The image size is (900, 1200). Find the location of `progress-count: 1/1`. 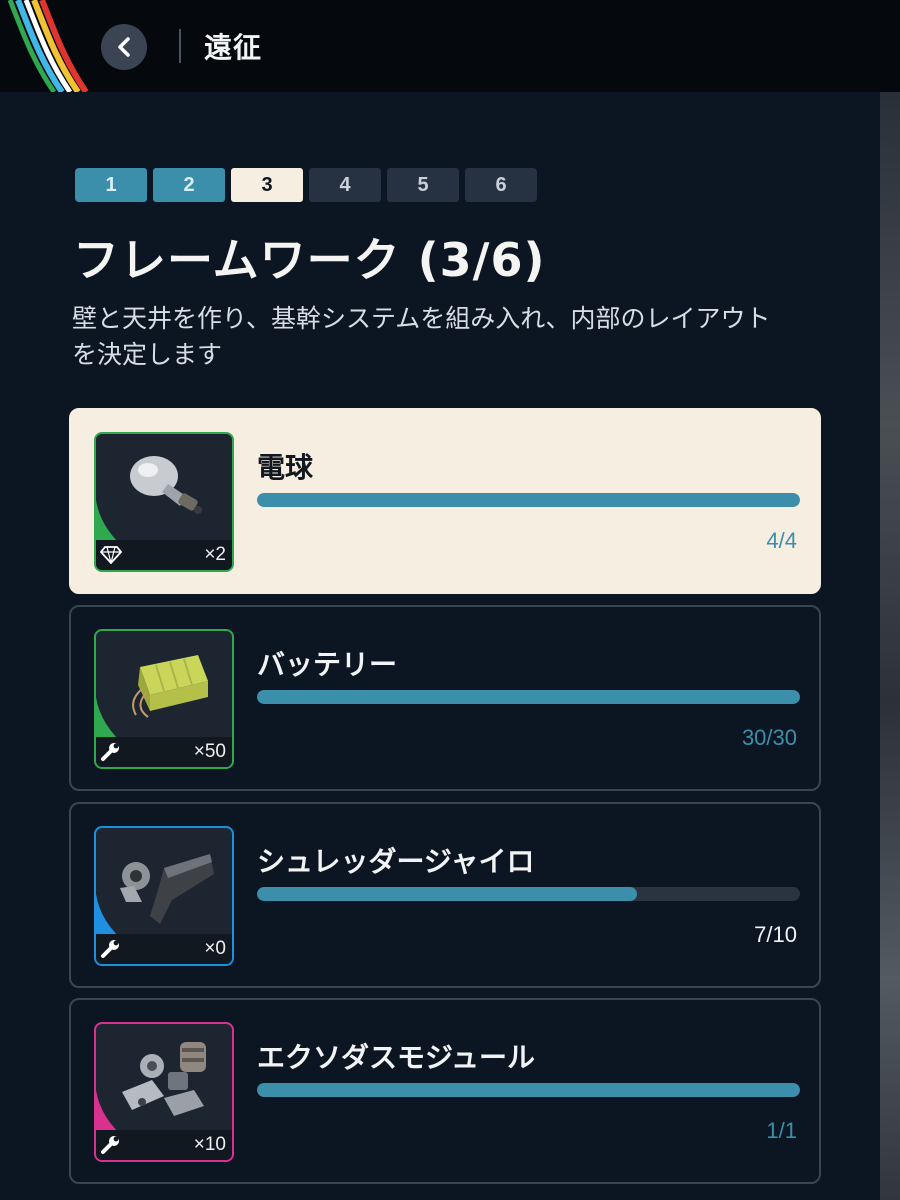

progress-count: 1/1 is located at coordinates (781, 1130).